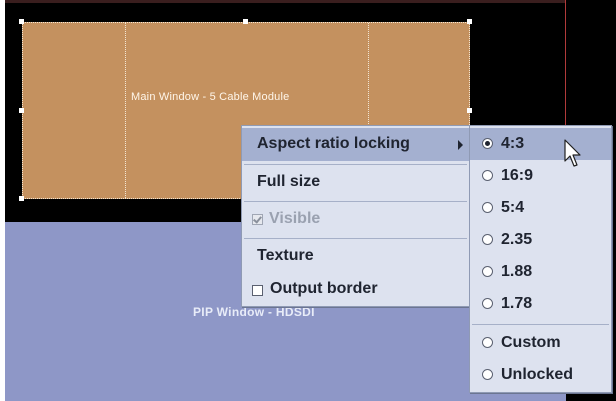  I want to click on resize-handle-top-right, so click(469, 21).